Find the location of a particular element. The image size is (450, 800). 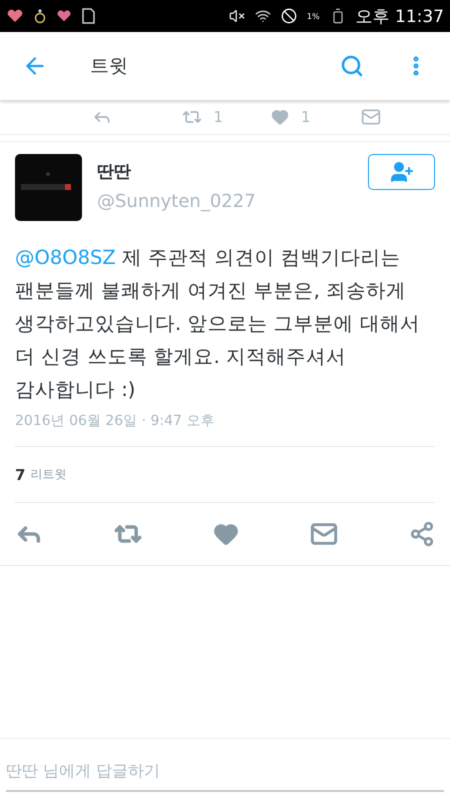

envelope-icon is located at coordinates (324, 534).